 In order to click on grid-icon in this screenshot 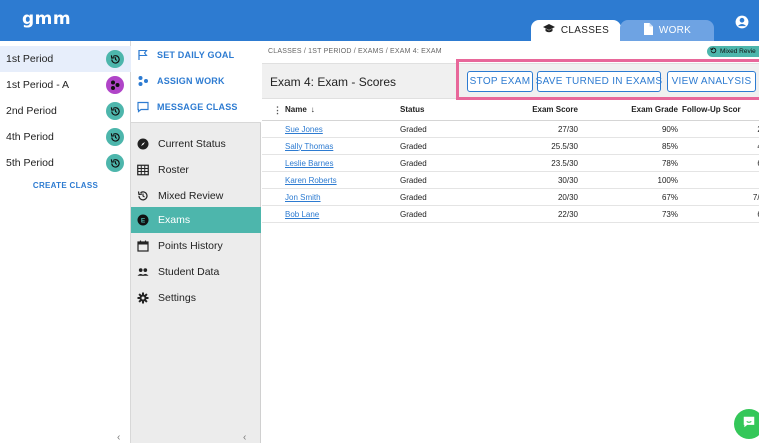, I will do `click(143, 170)`.